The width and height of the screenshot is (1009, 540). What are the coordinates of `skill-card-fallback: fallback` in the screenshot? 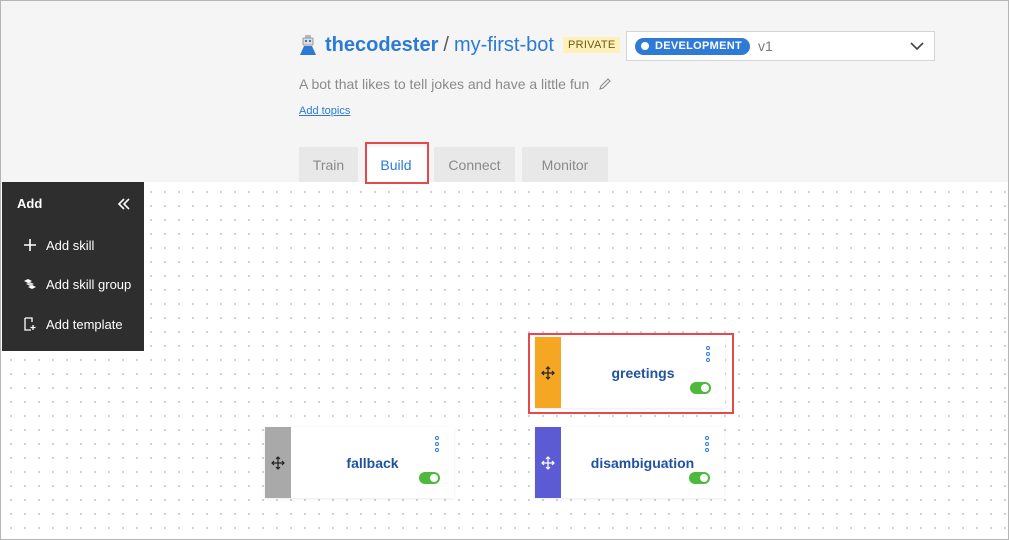 It's located at (359, 462).